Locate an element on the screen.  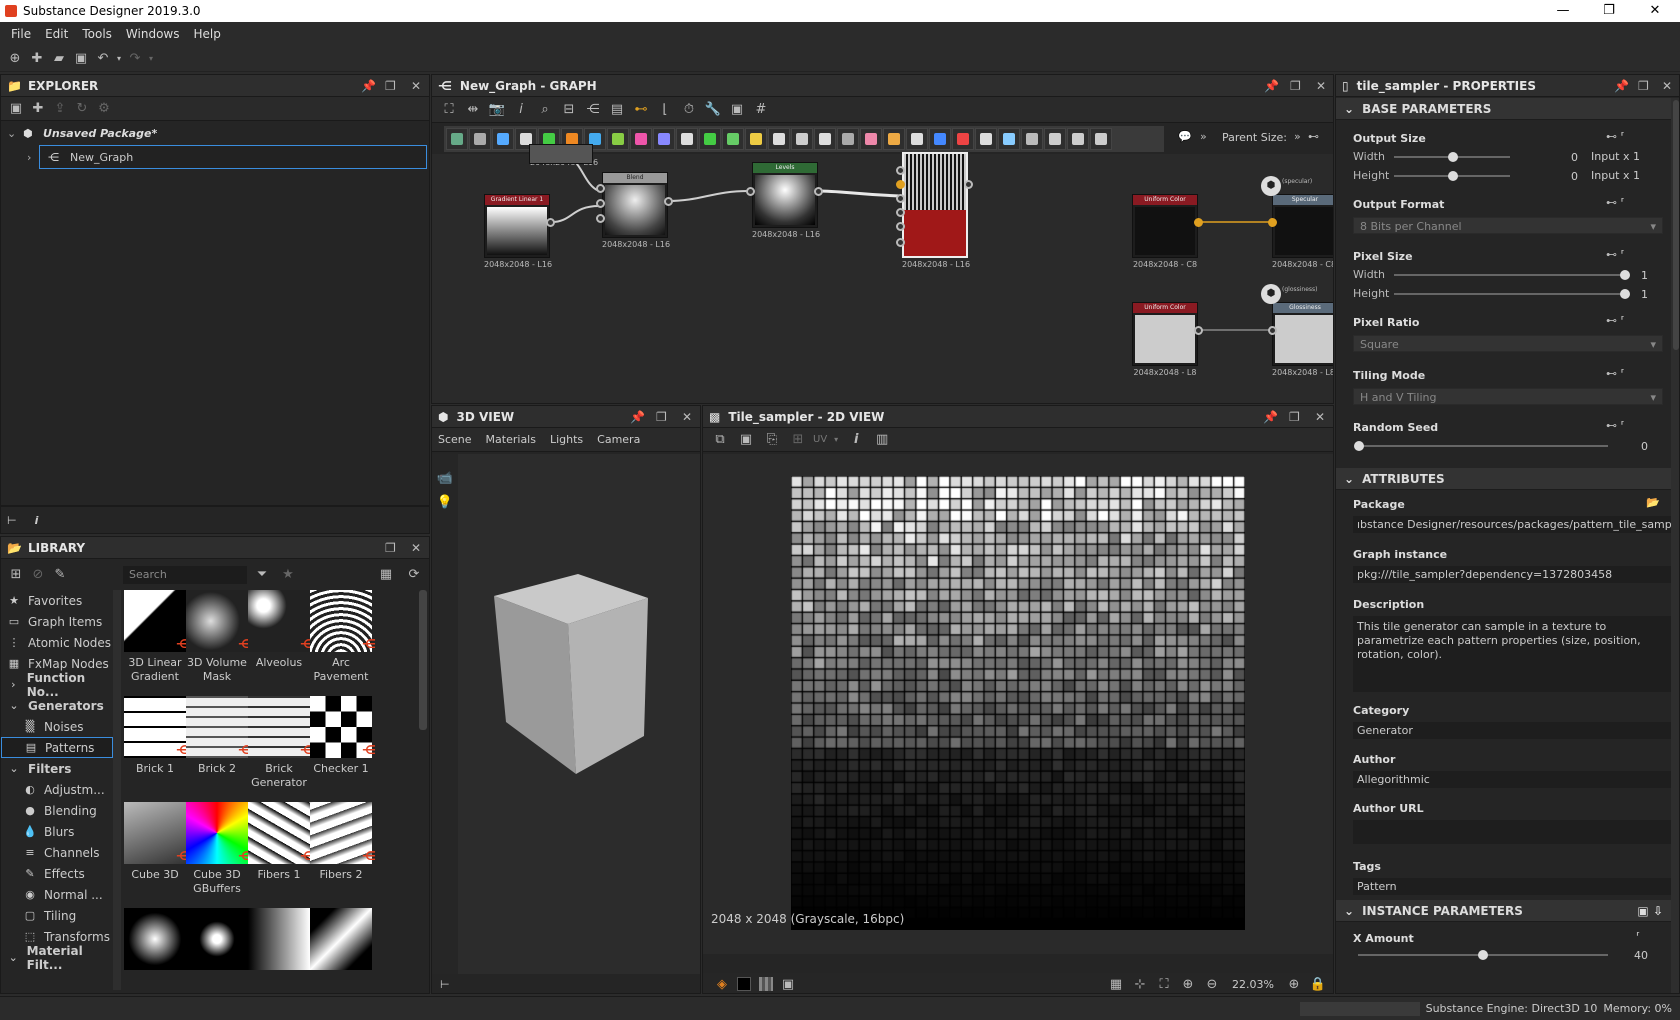
properties-scrollbar is located at coordinates (1675, 545).